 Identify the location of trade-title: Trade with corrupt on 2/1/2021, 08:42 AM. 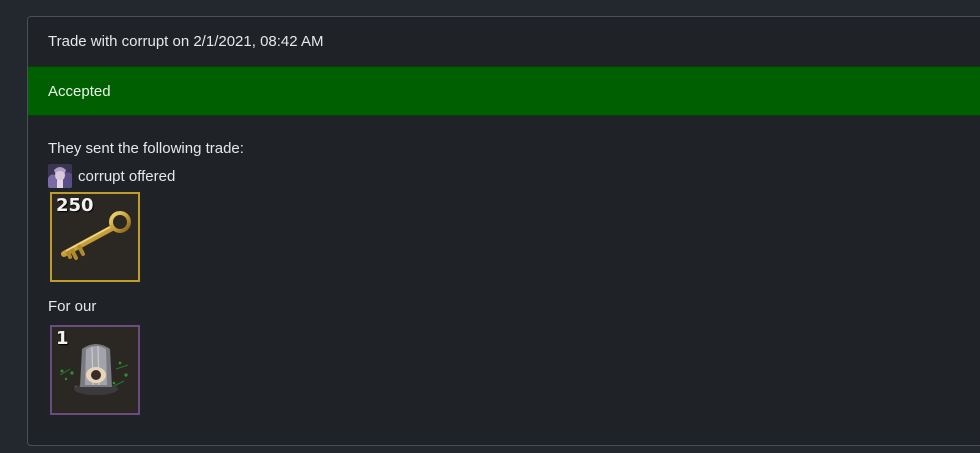
(186, 41).